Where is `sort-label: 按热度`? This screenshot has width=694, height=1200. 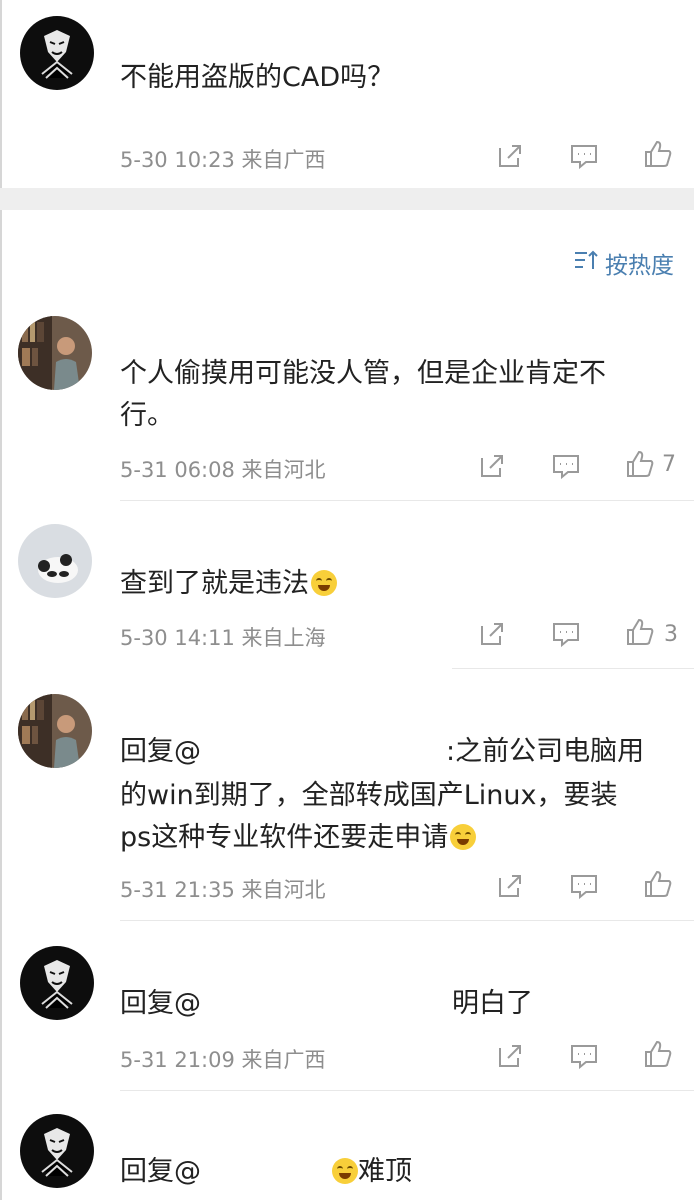
sort-label: 按热度 is located at coordinates (639, 266).